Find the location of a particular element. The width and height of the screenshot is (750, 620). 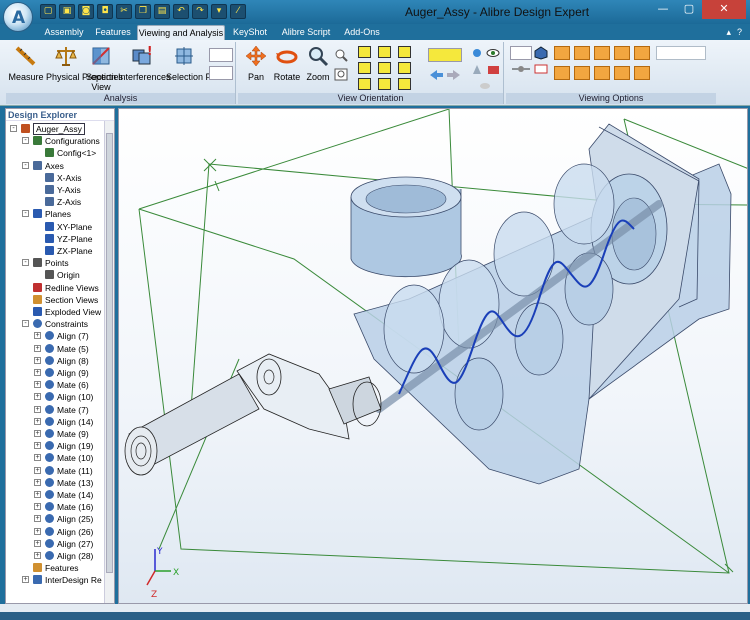

toggle-dimensions-icon is located at coordinates (582, 73).